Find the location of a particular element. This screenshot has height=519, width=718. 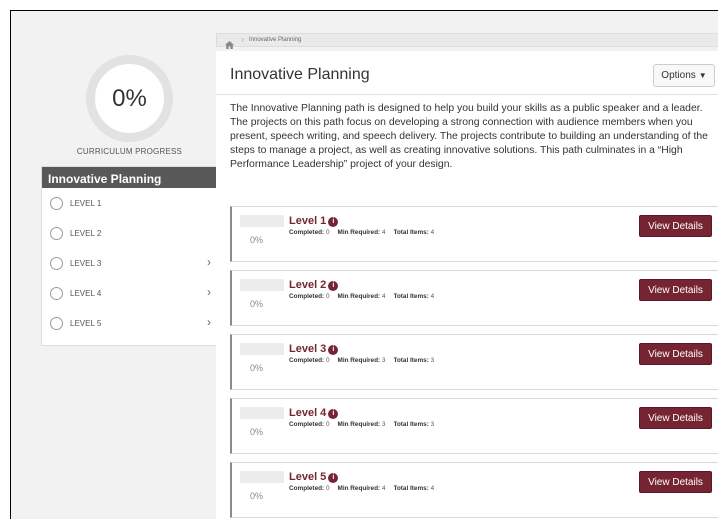

caret-down-icon: ▼ is located at coordinates (702, 75).